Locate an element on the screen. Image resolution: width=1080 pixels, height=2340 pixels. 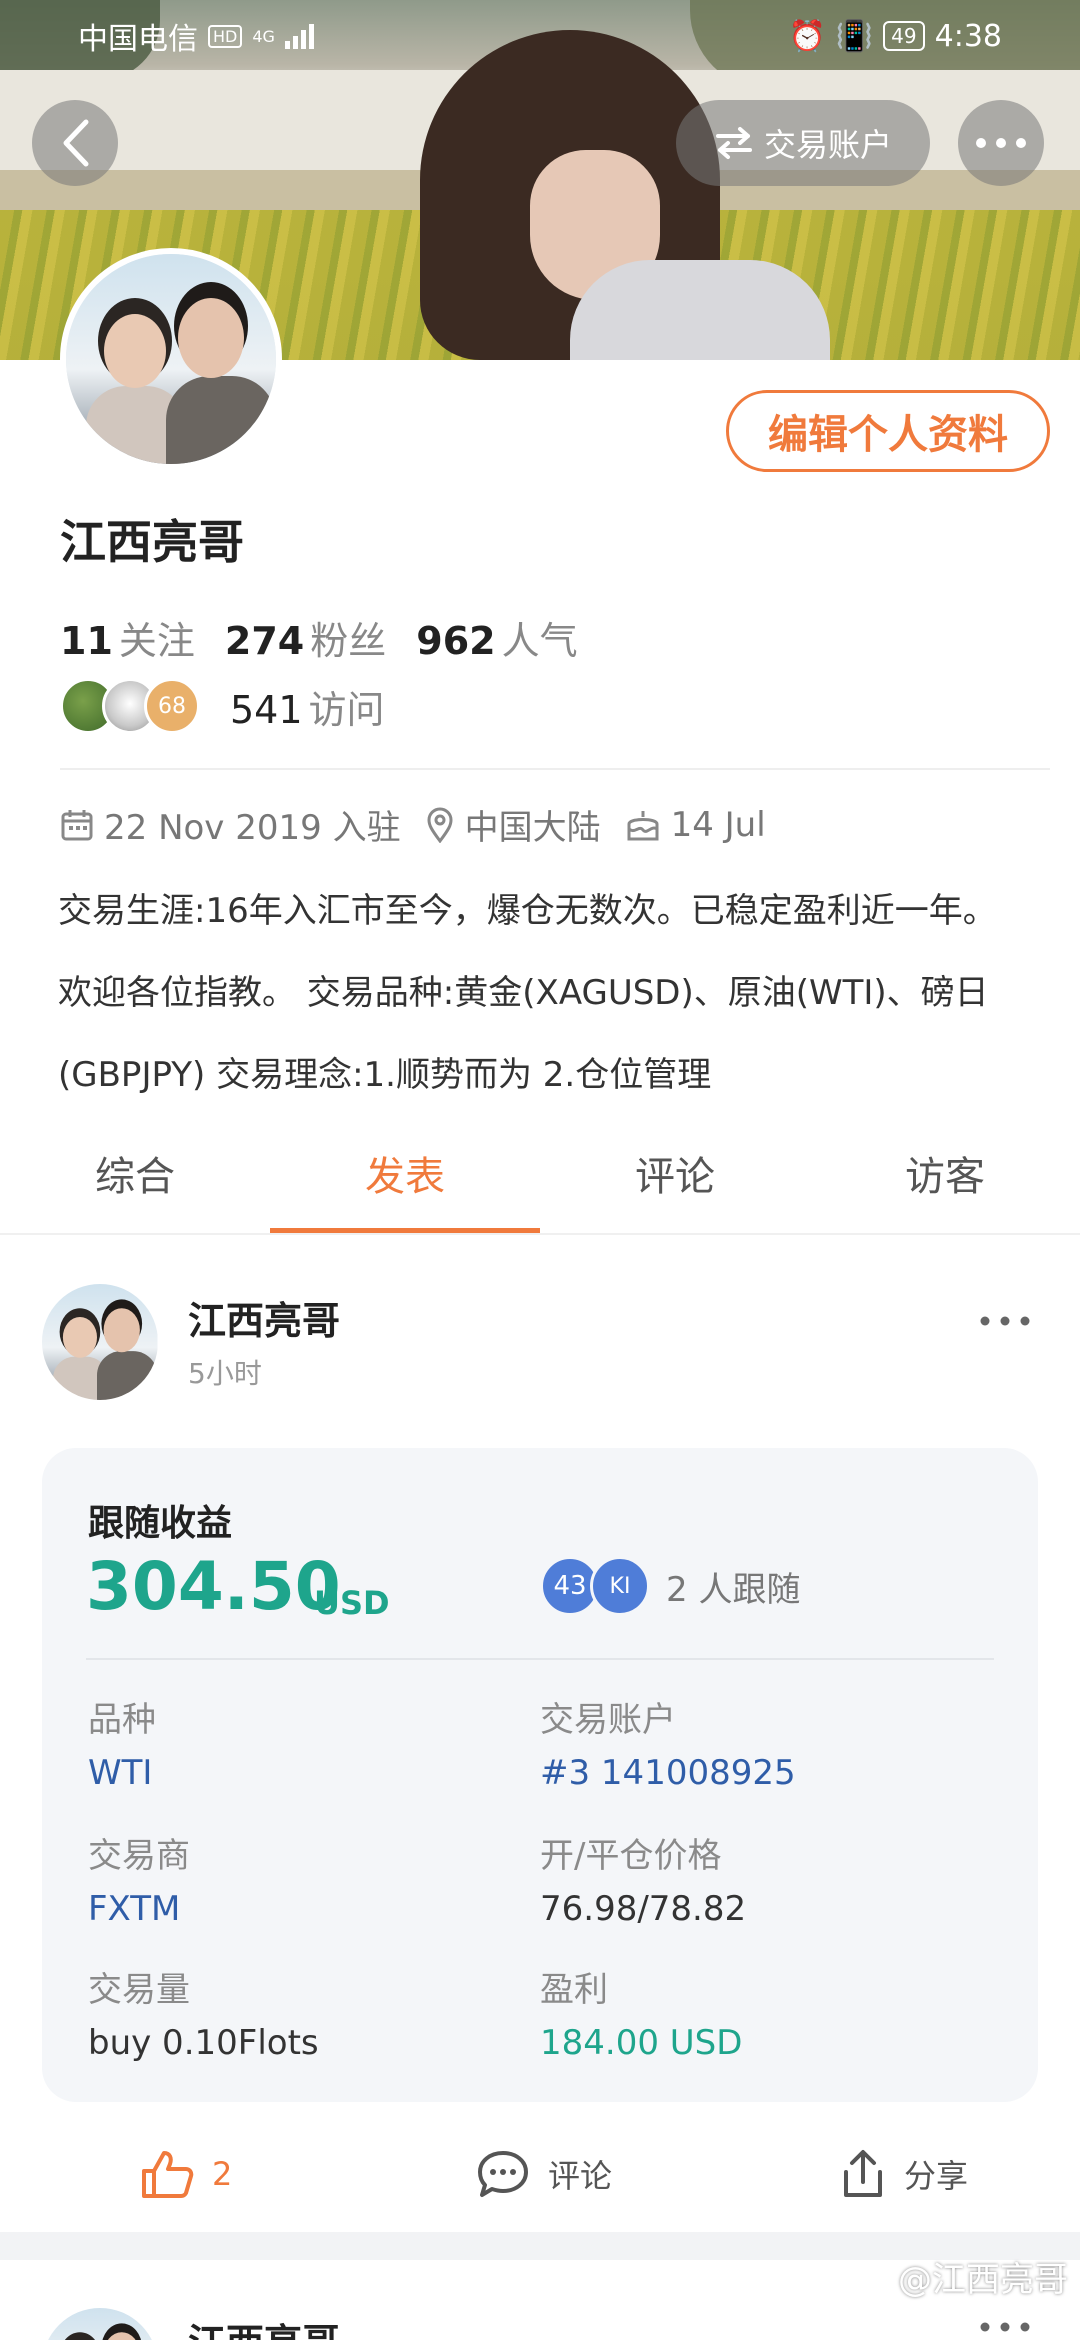
profile-name: 江西亮哥 is located at coordinates (152, 542).